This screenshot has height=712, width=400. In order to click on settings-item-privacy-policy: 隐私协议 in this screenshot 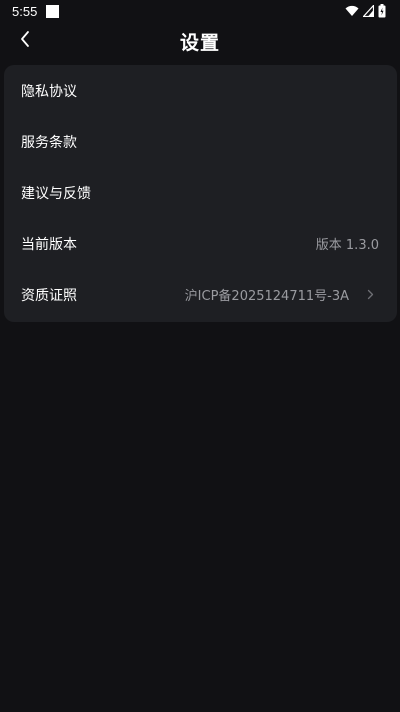, I will do `click(200, 90)`.